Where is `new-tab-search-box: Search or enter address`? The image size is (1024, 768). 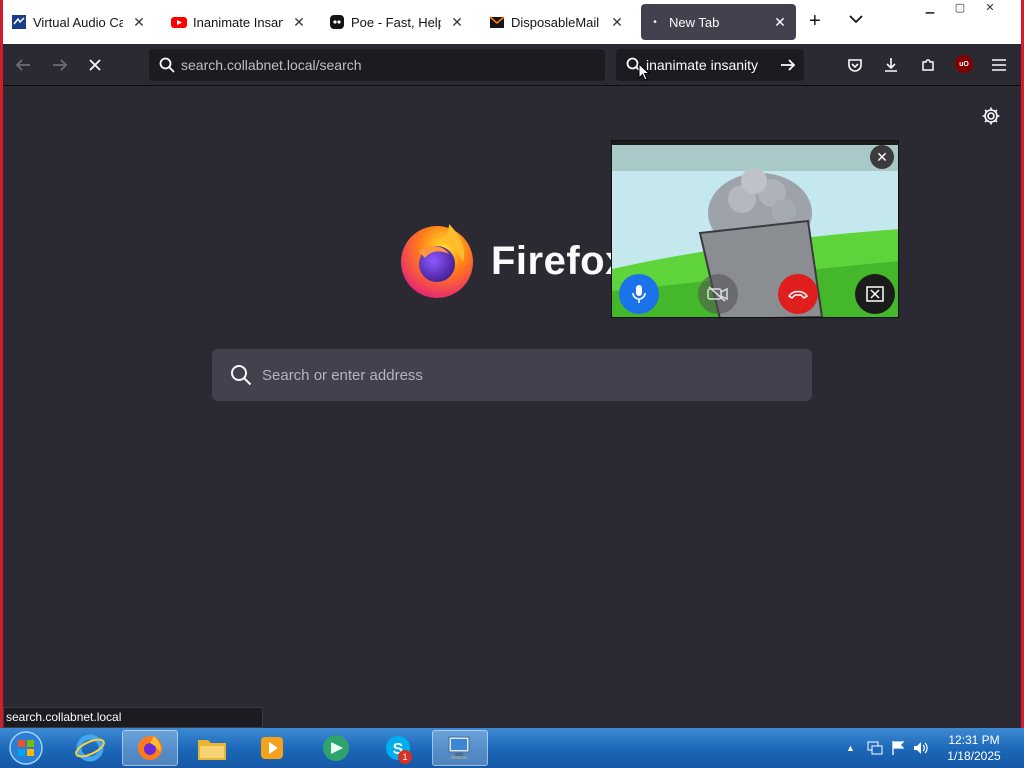 new-tab-search-box: Search or enter address is located at coordinates (512, 375).